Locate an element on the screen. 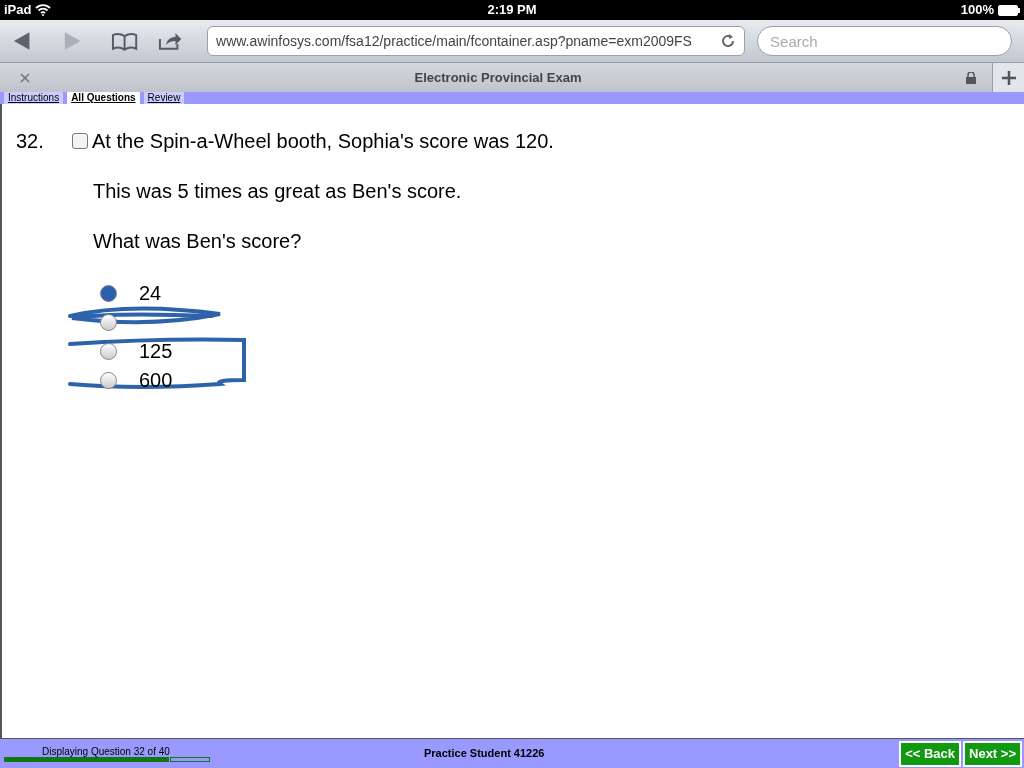  nav-button: << Back is located at coordinates (930, 753).